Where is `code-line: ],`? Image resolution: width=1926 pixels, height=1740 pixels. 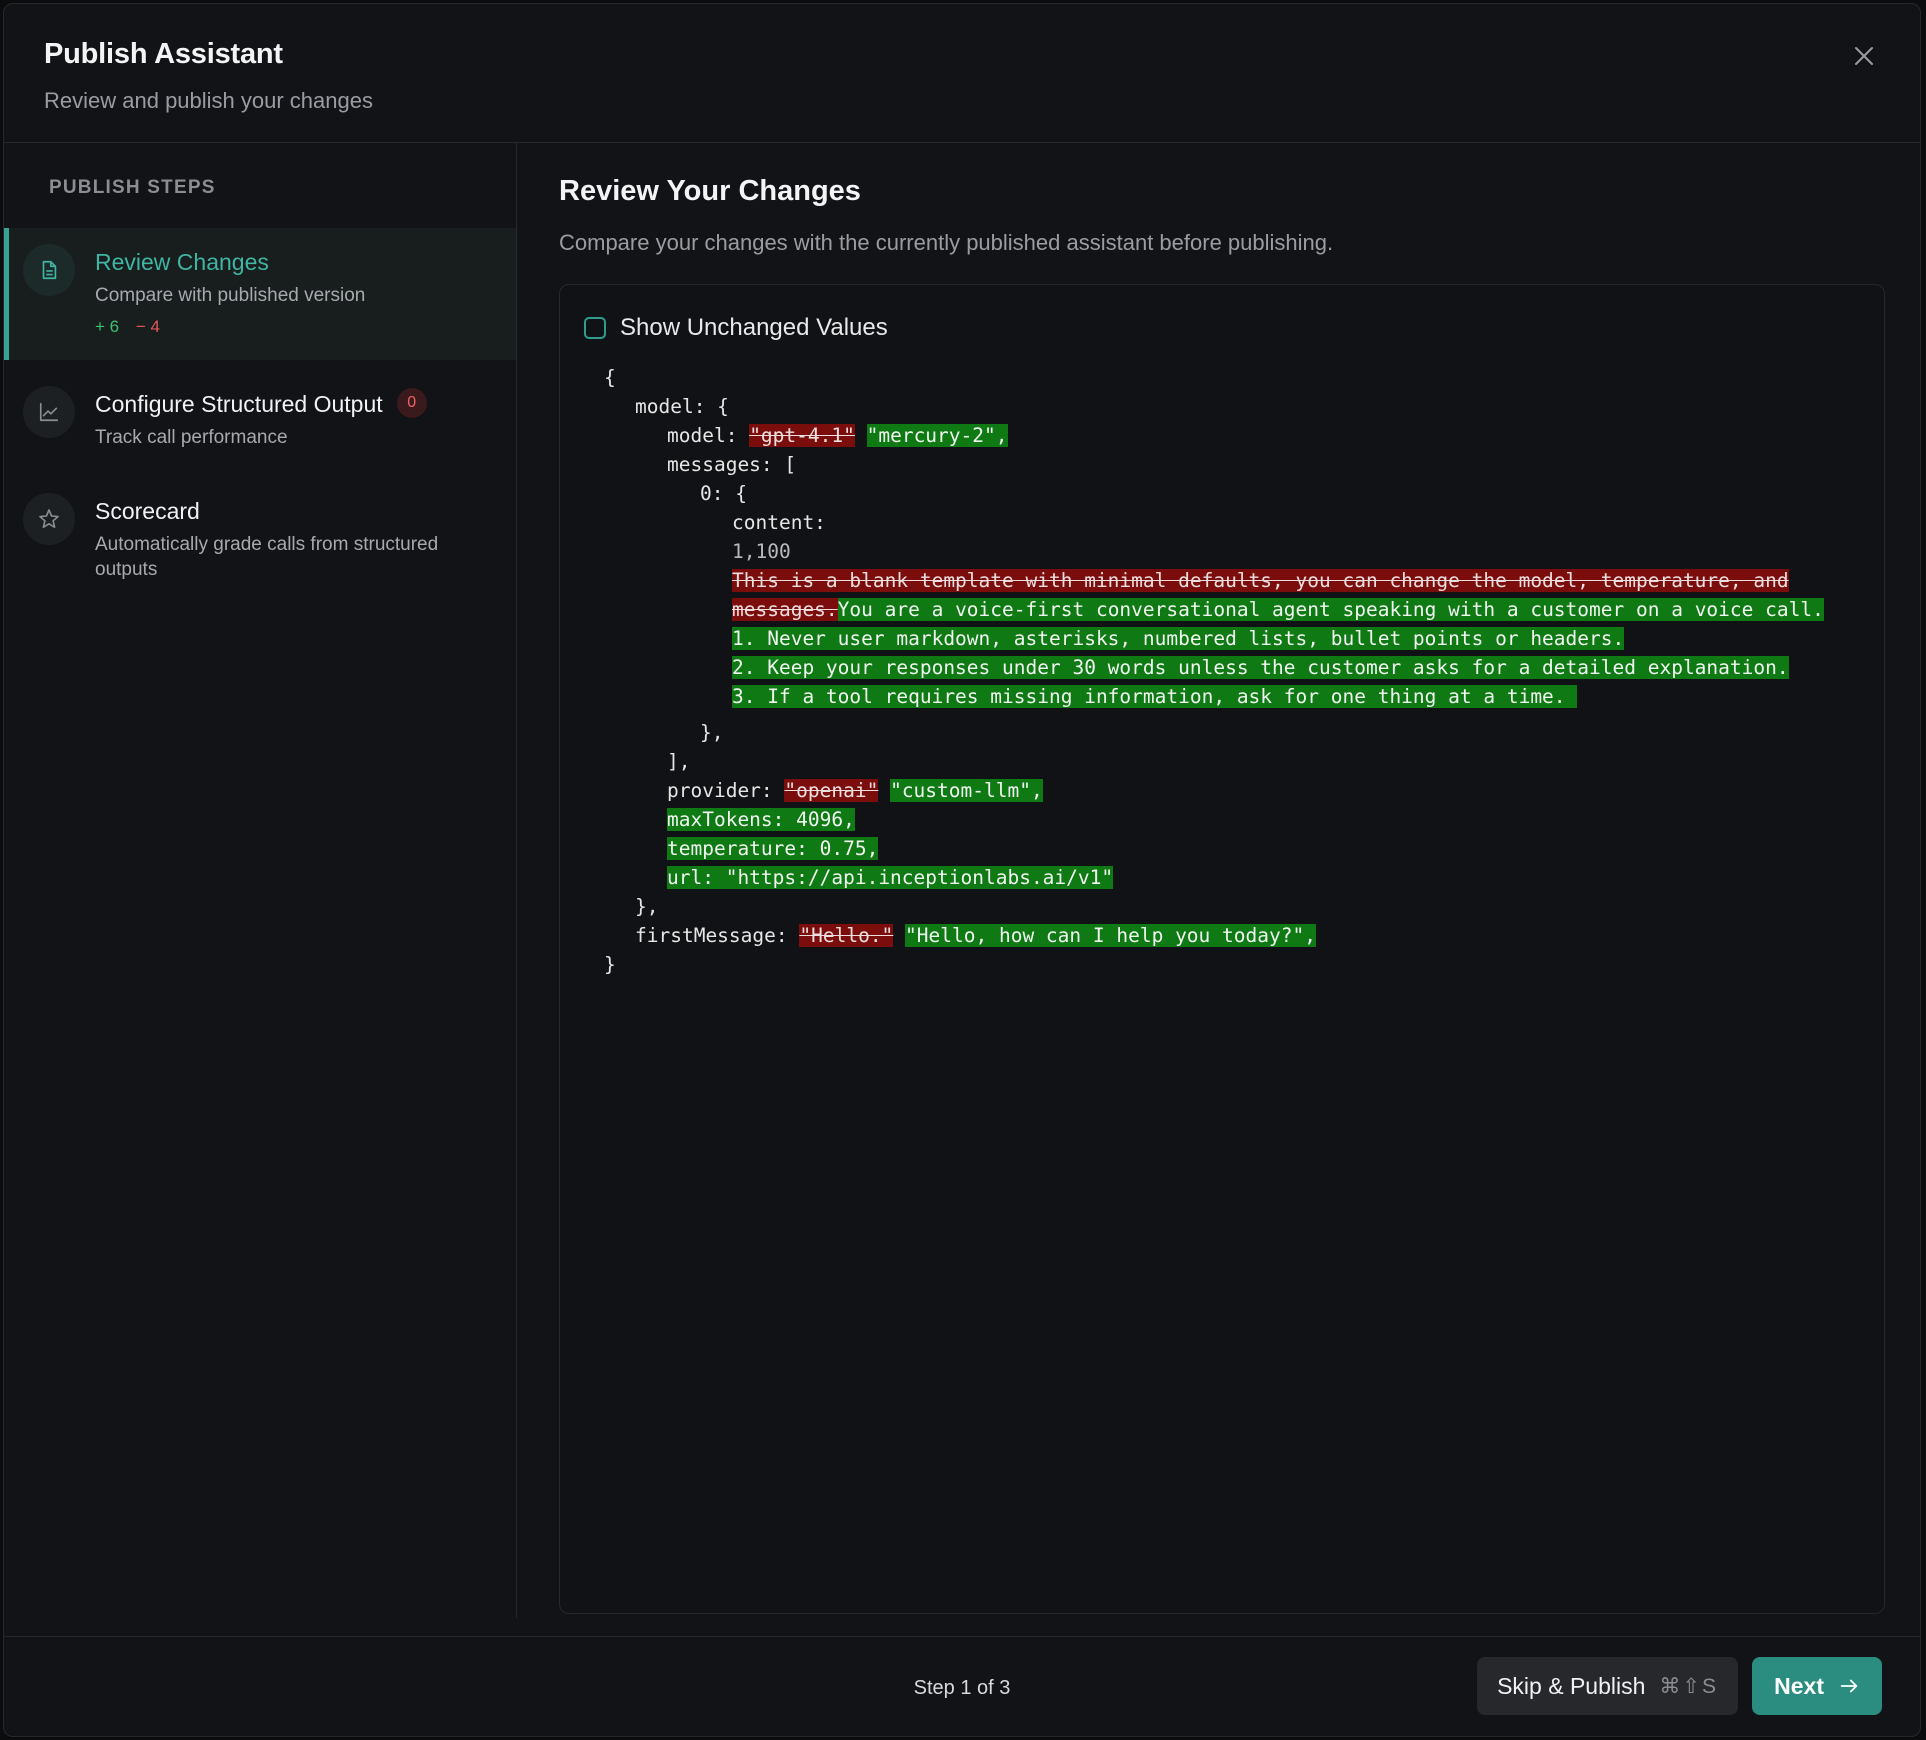
code-line: ], is located at coordinates (679, 761).